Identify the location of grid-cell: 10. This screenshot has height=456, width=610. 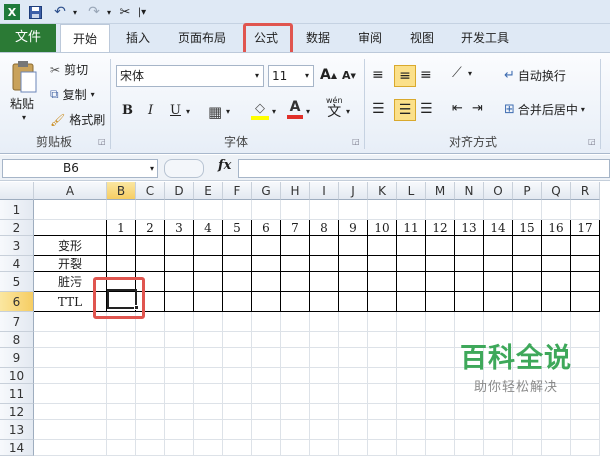
(382, 228).